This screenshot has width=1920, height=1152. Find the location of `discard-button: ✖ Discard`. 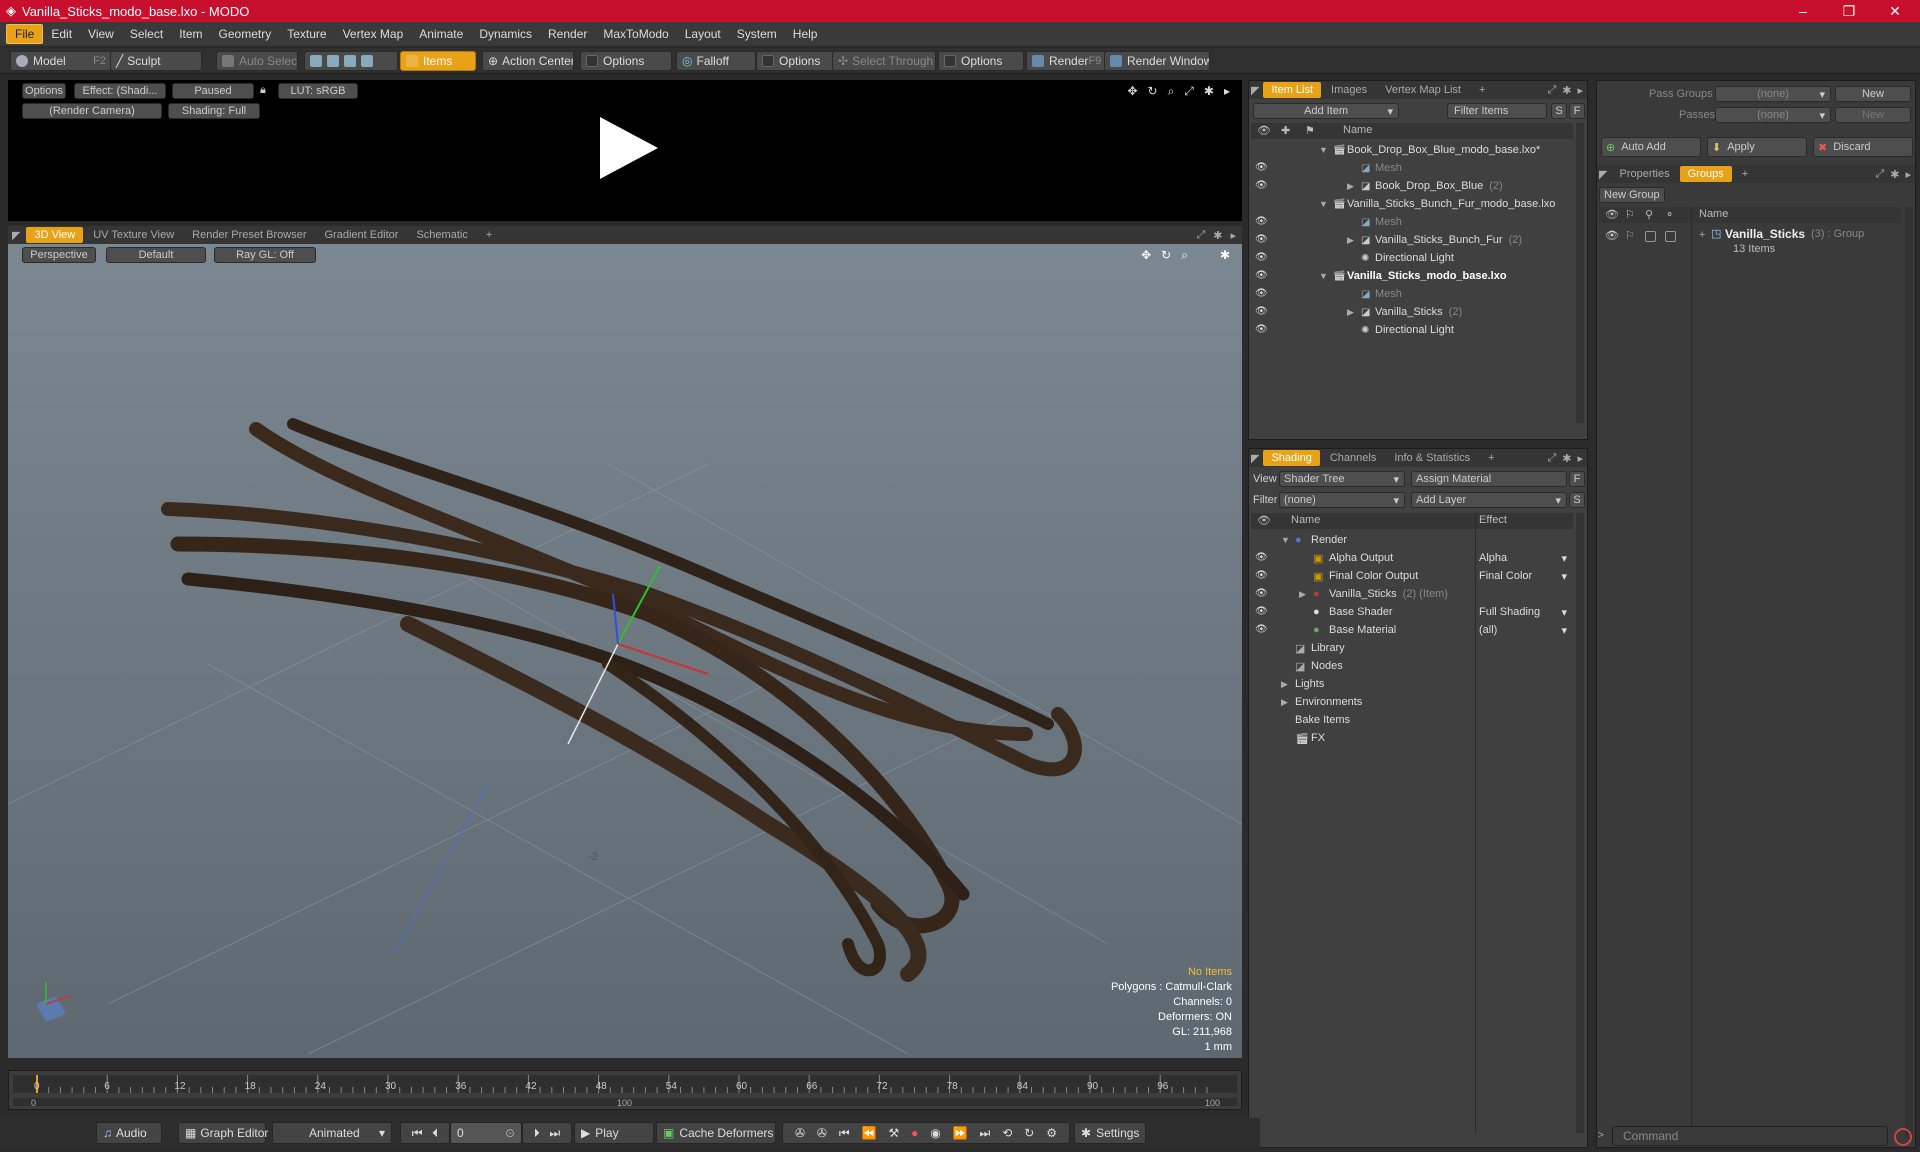

discard-button: ✖ Discard is located at coordinates (1863, 147).